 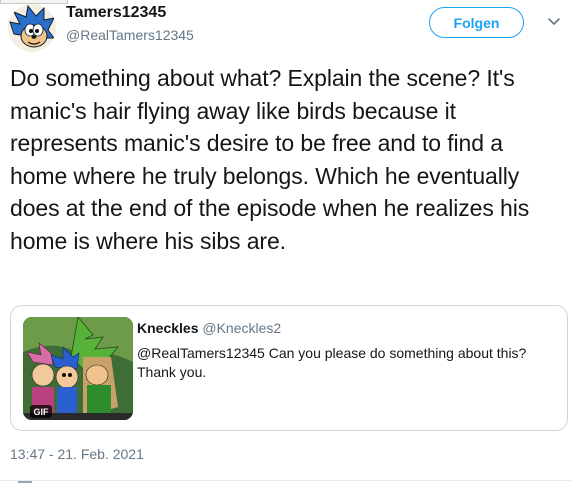 I want to click on quoted-tweet-gif: GIF, so click(x=78, y=368).